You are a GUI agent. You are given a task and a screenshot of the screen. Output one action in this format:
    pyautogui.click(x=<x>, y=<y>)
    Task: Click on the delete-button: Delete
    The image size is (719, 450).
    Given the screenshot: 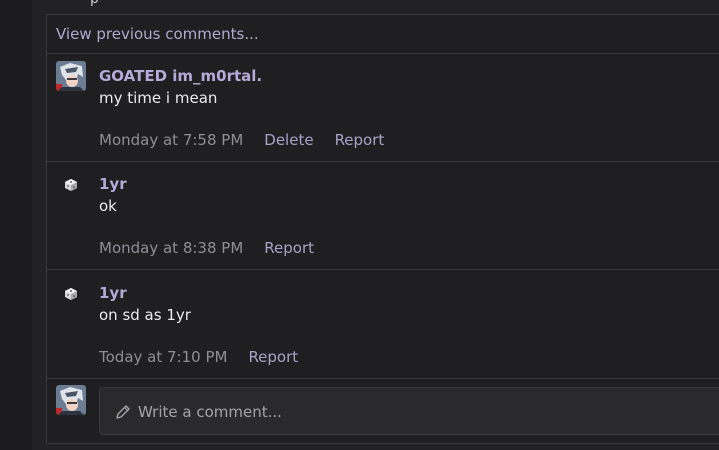 What is the action you would take?
    pyautogui.click(x=288, y=140)
    